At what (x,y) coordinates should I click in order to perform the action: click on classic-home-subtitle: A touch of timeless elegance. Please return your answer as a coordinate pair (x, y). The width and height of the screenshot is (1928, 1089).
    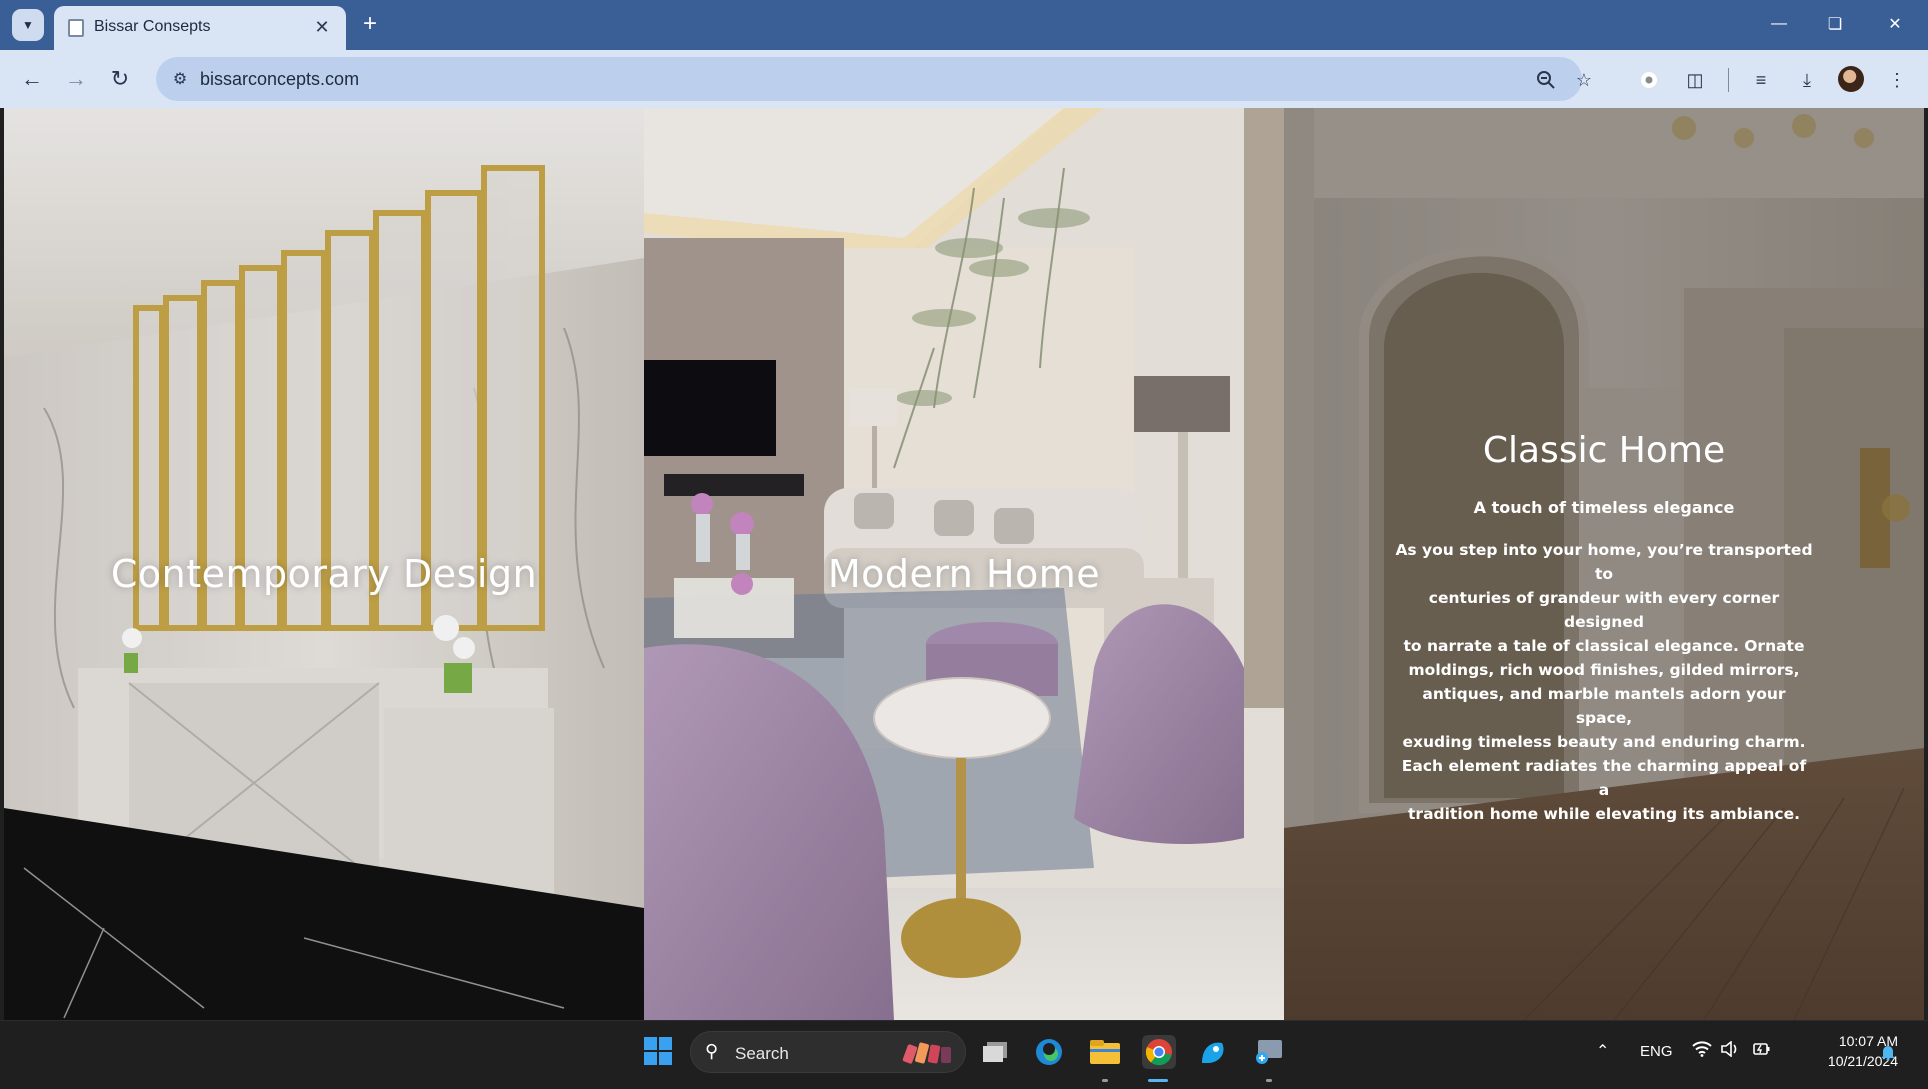
    Looking at the image, I should click on (1604, 507).